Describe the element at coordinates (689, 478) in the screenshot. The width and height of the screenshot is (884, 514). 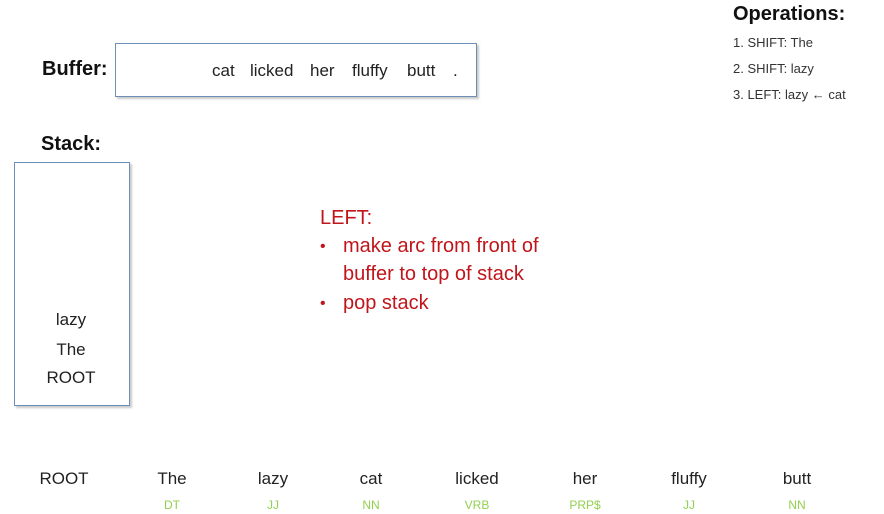
I see `token-word: fluffy` at that location.